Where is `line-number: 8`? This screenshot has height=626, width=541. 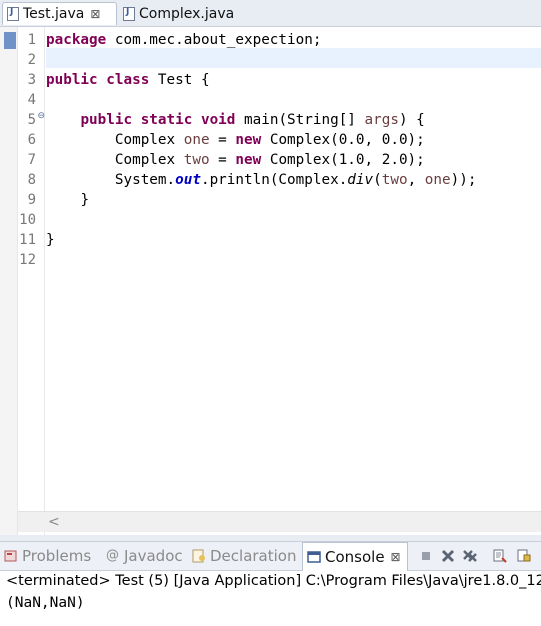
line-number: 8 is located at coordinates (31, 180).